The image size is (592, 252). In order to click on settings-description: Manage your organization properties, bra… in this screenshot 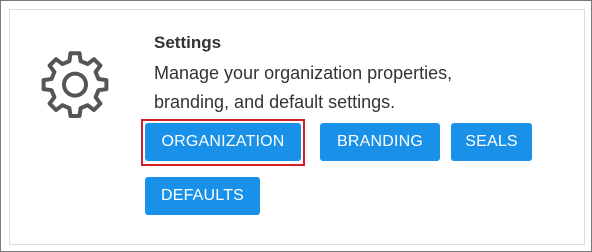, I will do `click(303, 87)`.